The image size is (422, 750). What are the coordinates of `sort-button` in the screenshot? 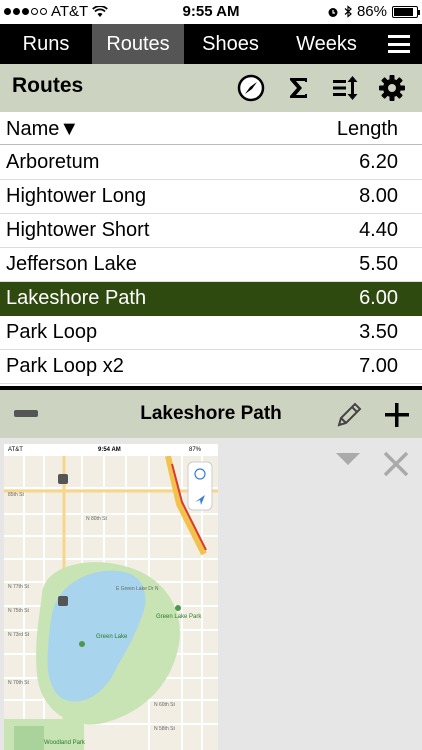 It's located at (345, 88).